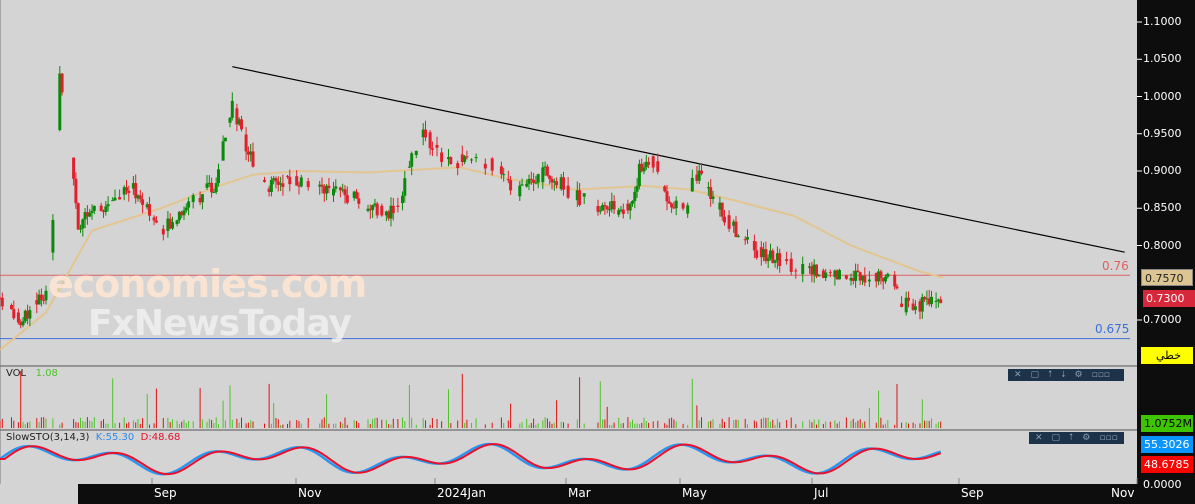  Describe the element at coordinates (1162, 96) in the screenshot. I see `price-tick-label: 1.0000` at that location.